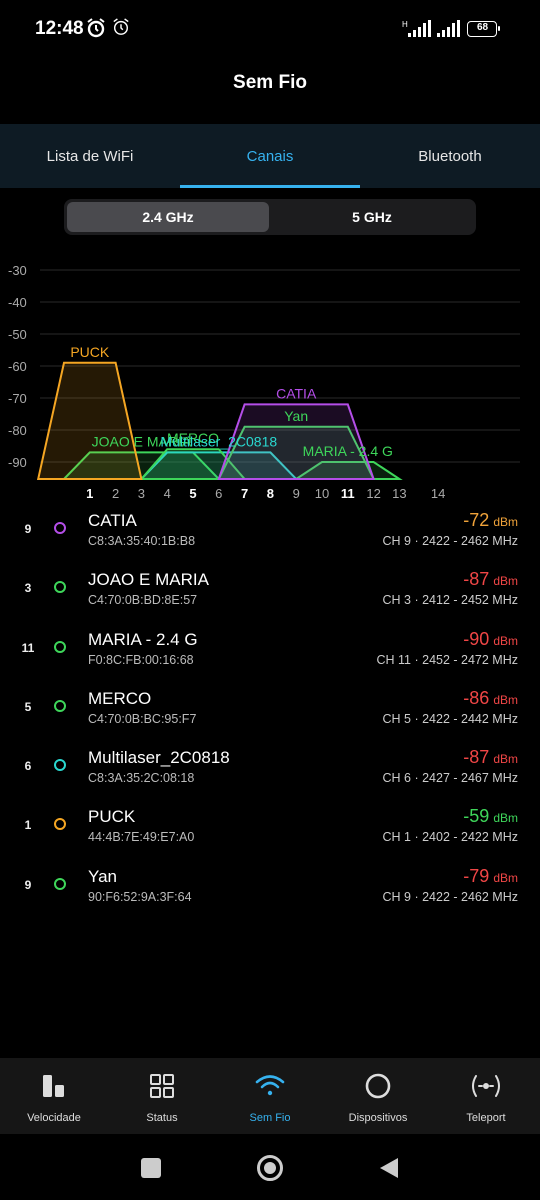 The height and width of the screenshot is (1200, 540). What do you see at coordinates (89, 493) in the screenshot?
I see `x-tick-label: 1` at bounding box center [89, 493].